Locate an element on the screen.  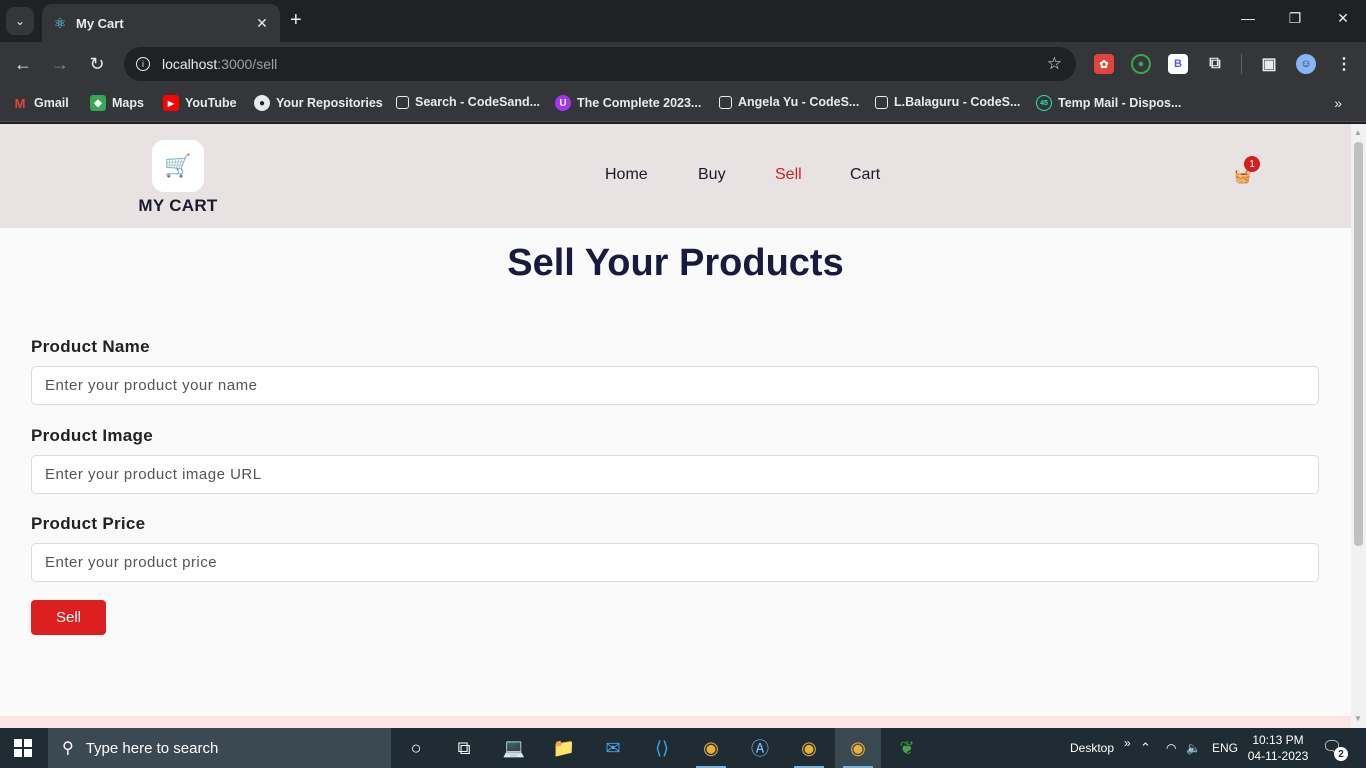
extensions-puzzle-icon: ⧉ is located at coordinates (1215, 64).